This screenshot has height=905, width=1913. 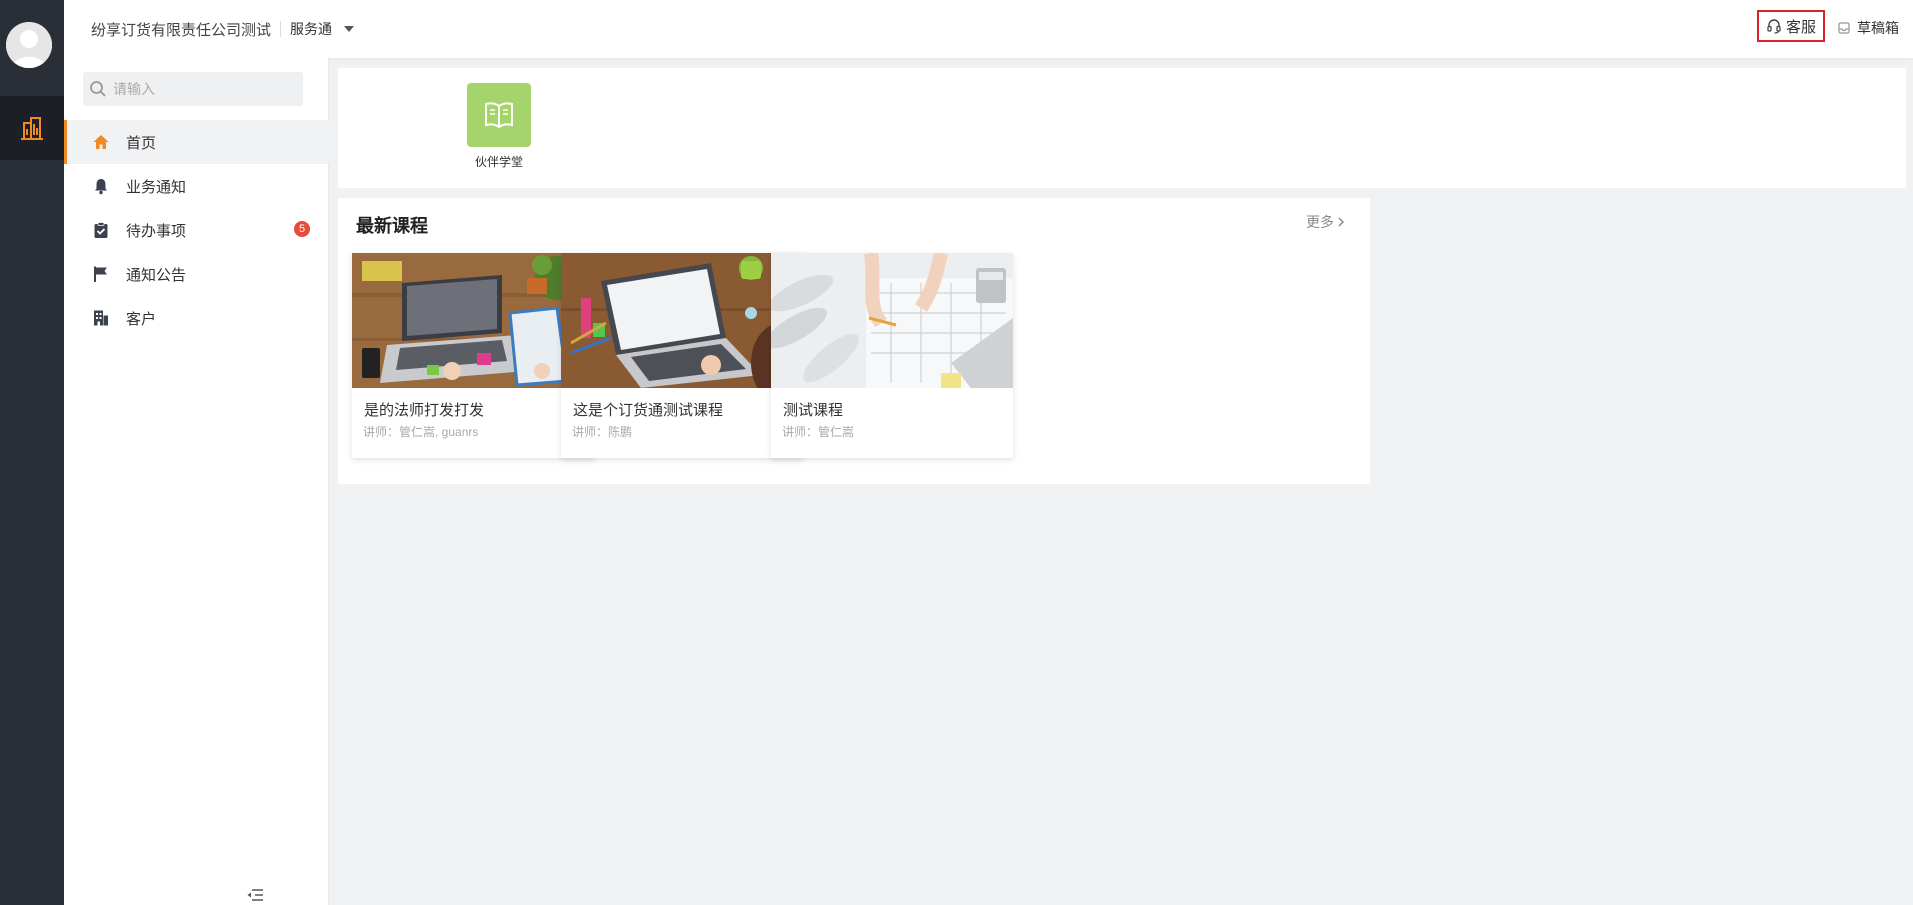 What do you see at coordinates (813, 410) in the screenshot?
I see `course-title: 测试课程` at bounding box center [813, 410].